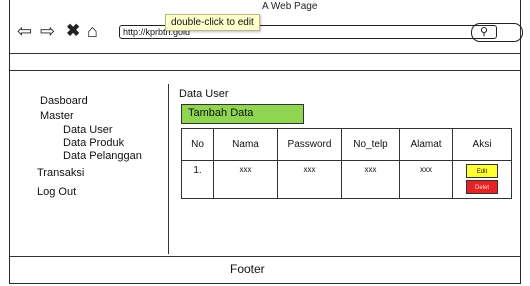  I want to click on column-header-password: Password, so click(309, 144).